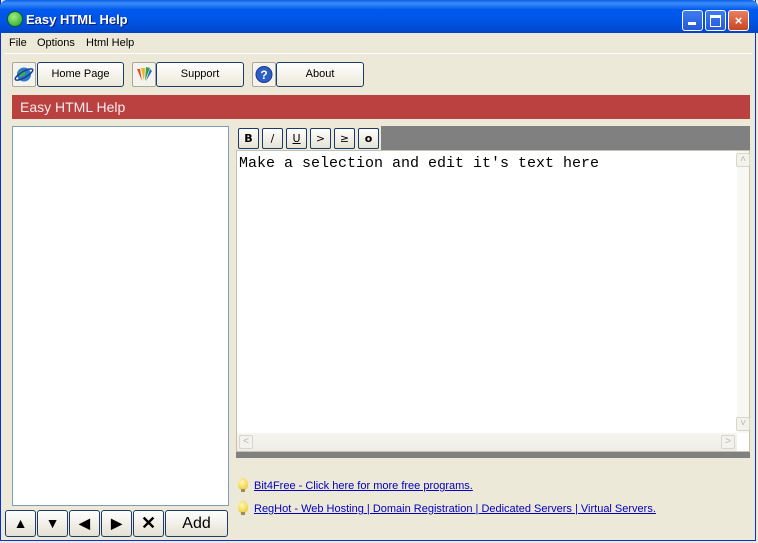  What do you see at coordinates (728, 442) in the screenshot?
I see `scroll-right-arrow-icon: >` at bounding box center [728, 442].